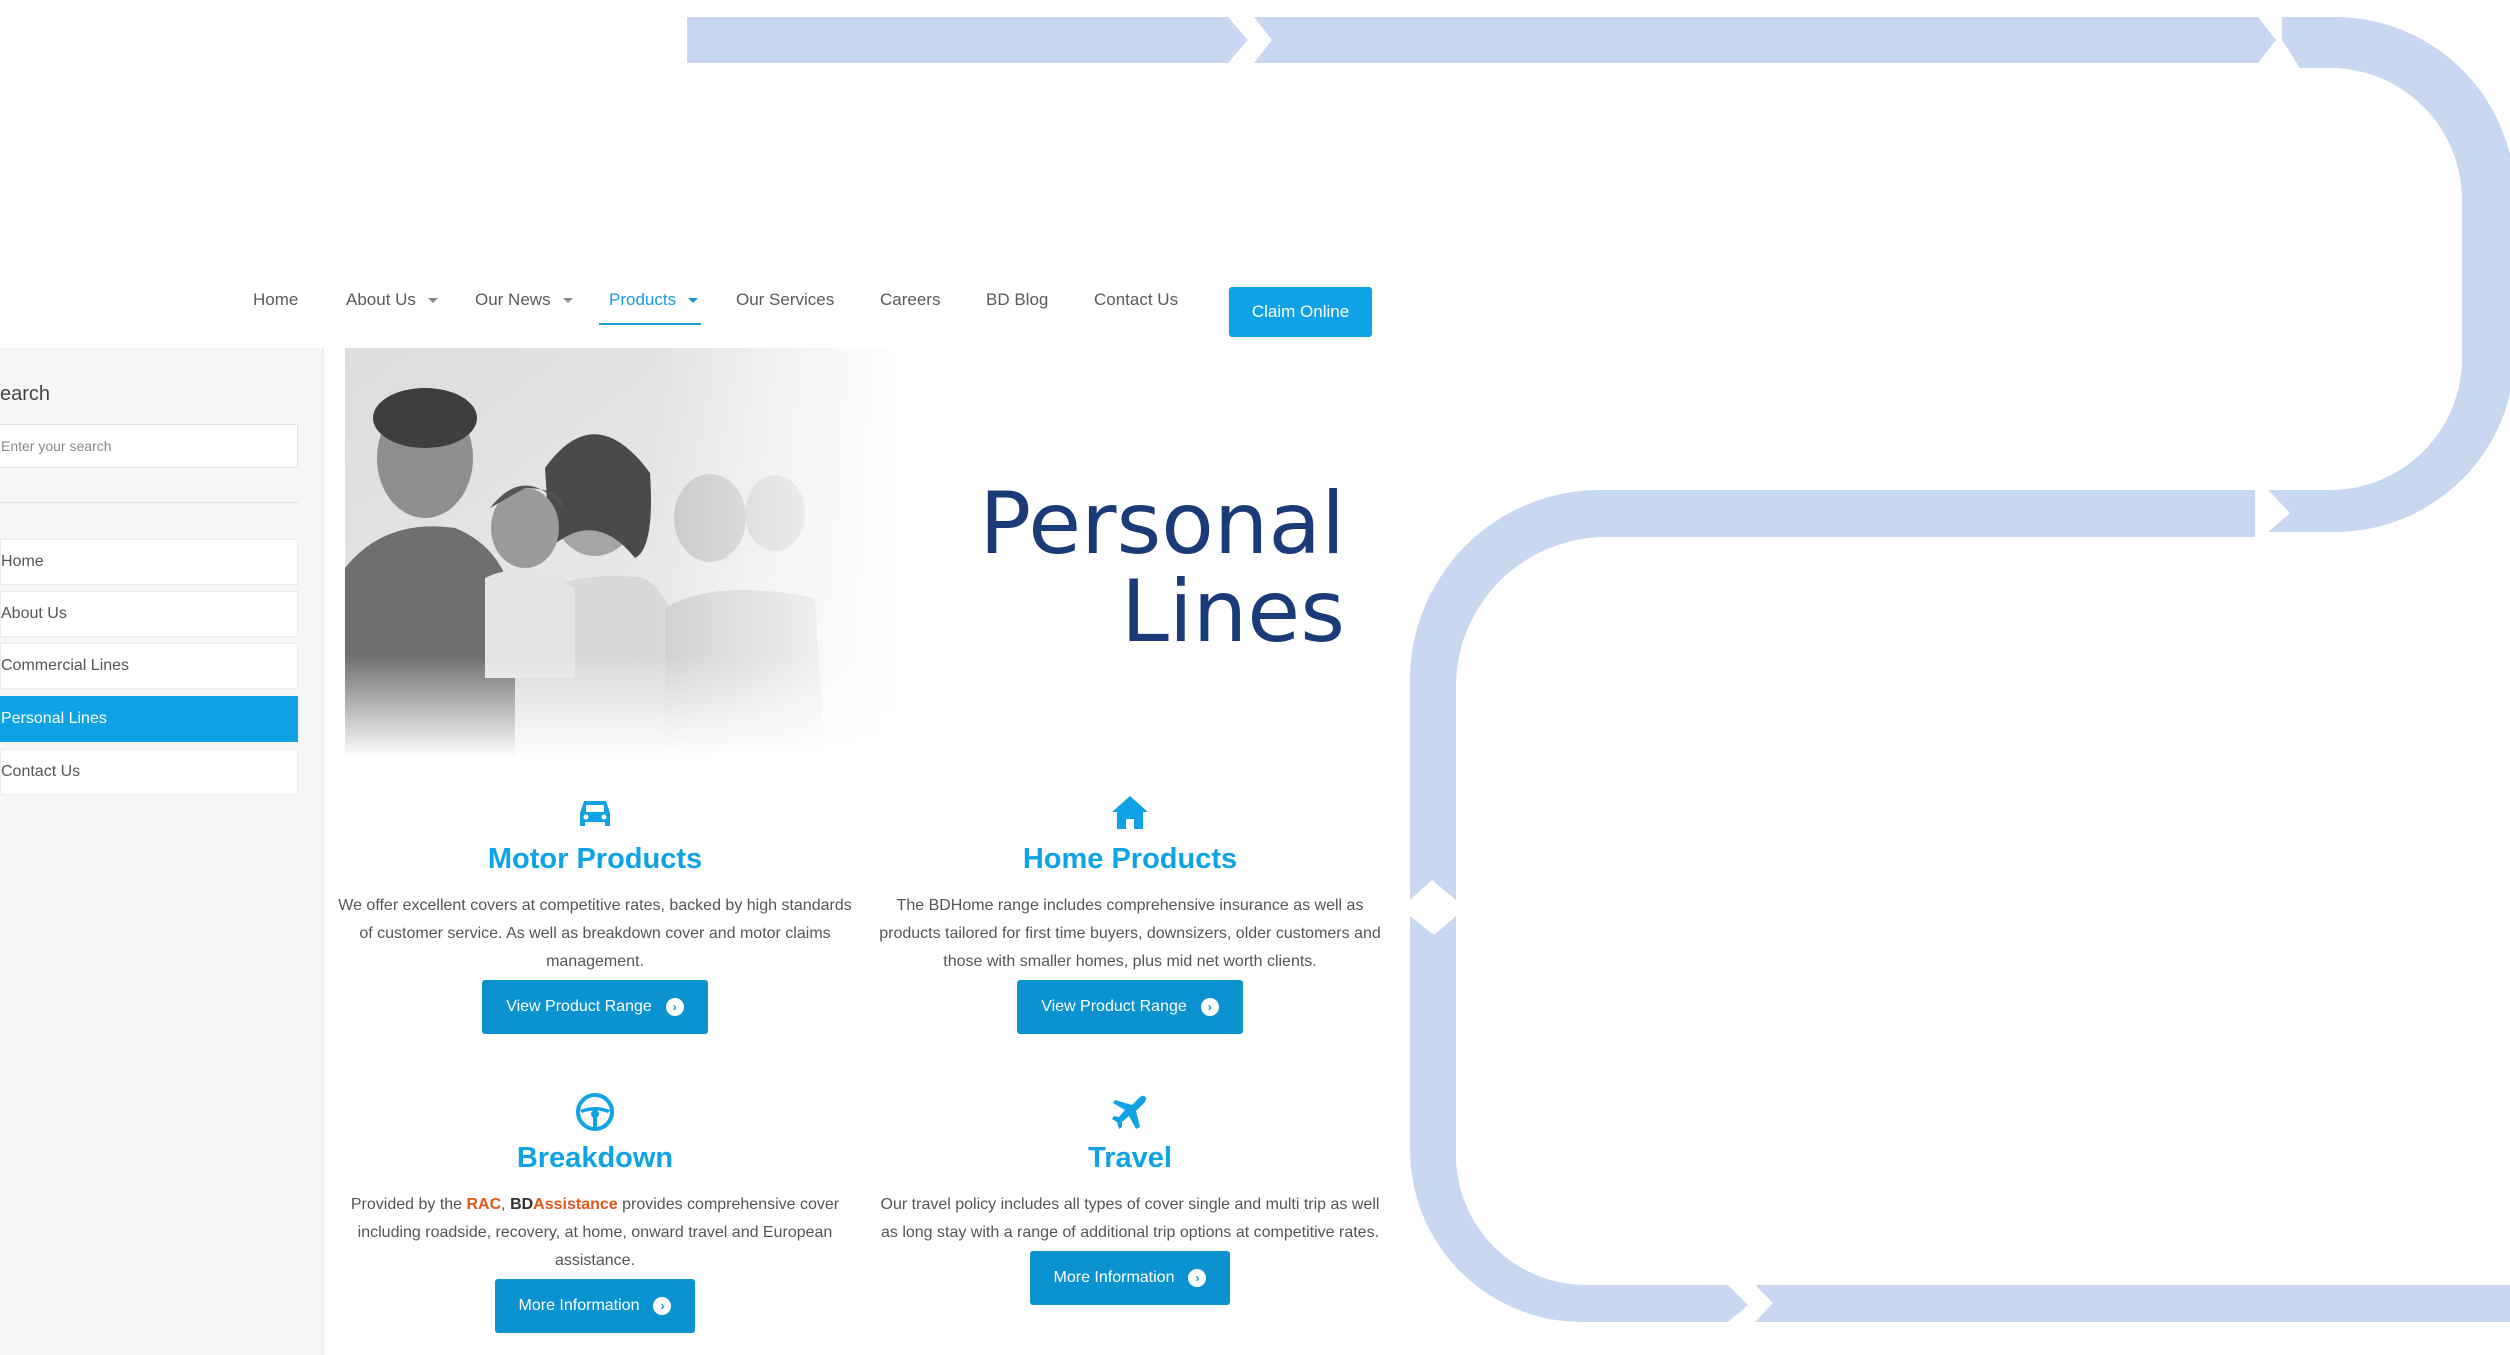  What do you see at coordinates (625, 553) in the screenshot?
I see `family-photo` at bounding box center [625, 553].